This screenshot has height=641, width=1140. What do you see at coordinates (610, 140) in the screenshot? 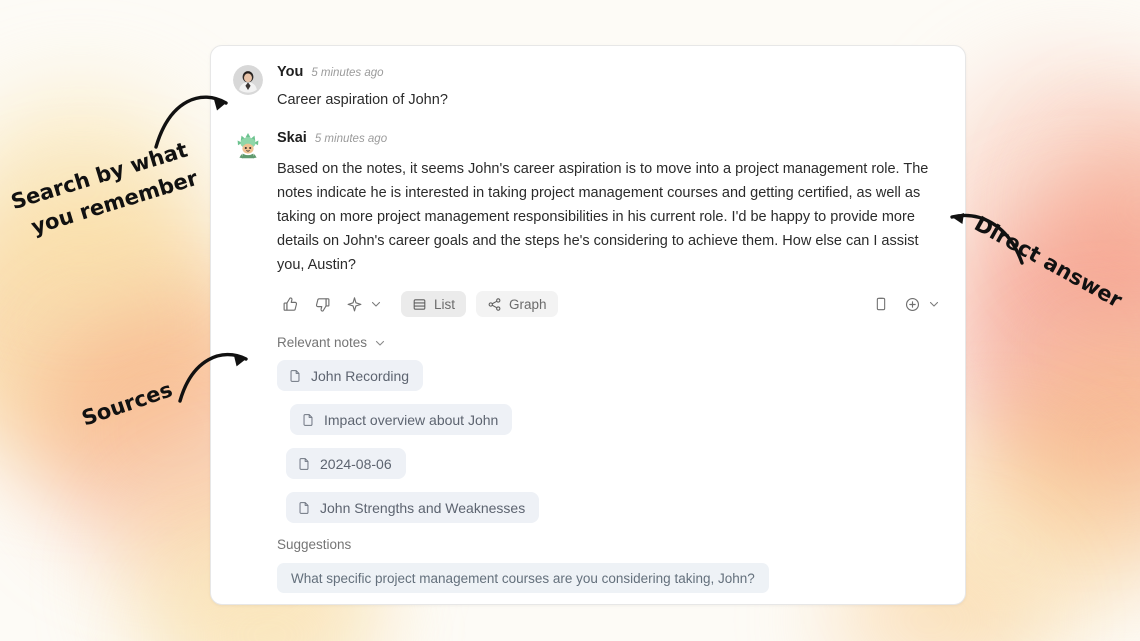
I see `message-header: Skai 5 minutes ago` at bounding box center [610, 140].